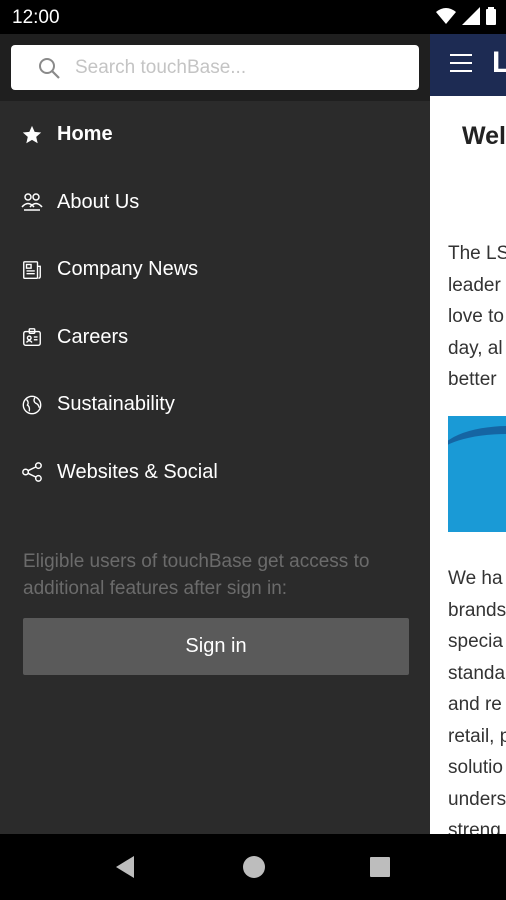 Image resolution: width=506 pixels, height=900 pixels. Describe the element at coordinates (215, 338) in the screenshot. I see `menu-item-careers: Careers` at that location.